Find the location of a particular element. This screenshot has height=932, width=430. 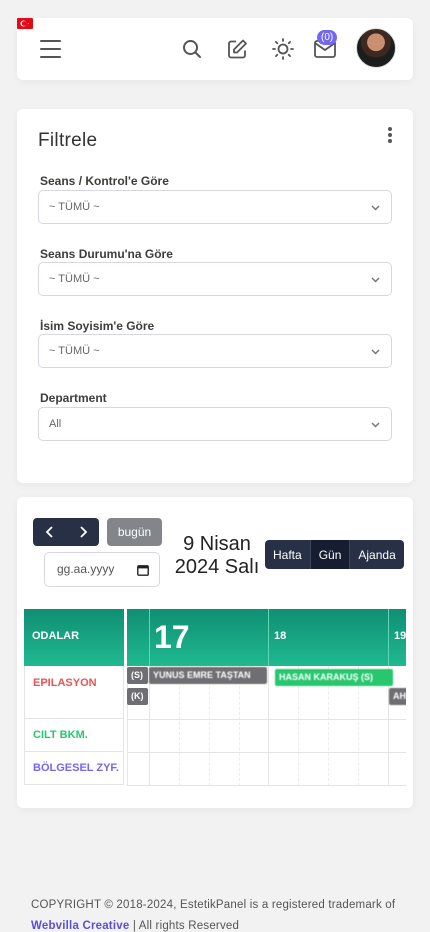

view-agenda-button: Ajanda is located at coordinates (376, 554).